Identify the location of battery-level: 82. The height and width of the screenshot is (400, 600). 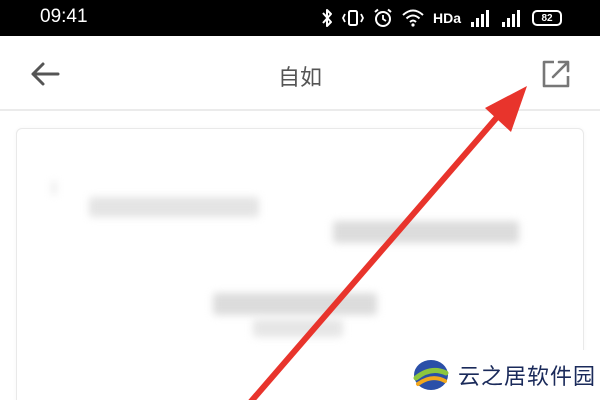
(547, 18).